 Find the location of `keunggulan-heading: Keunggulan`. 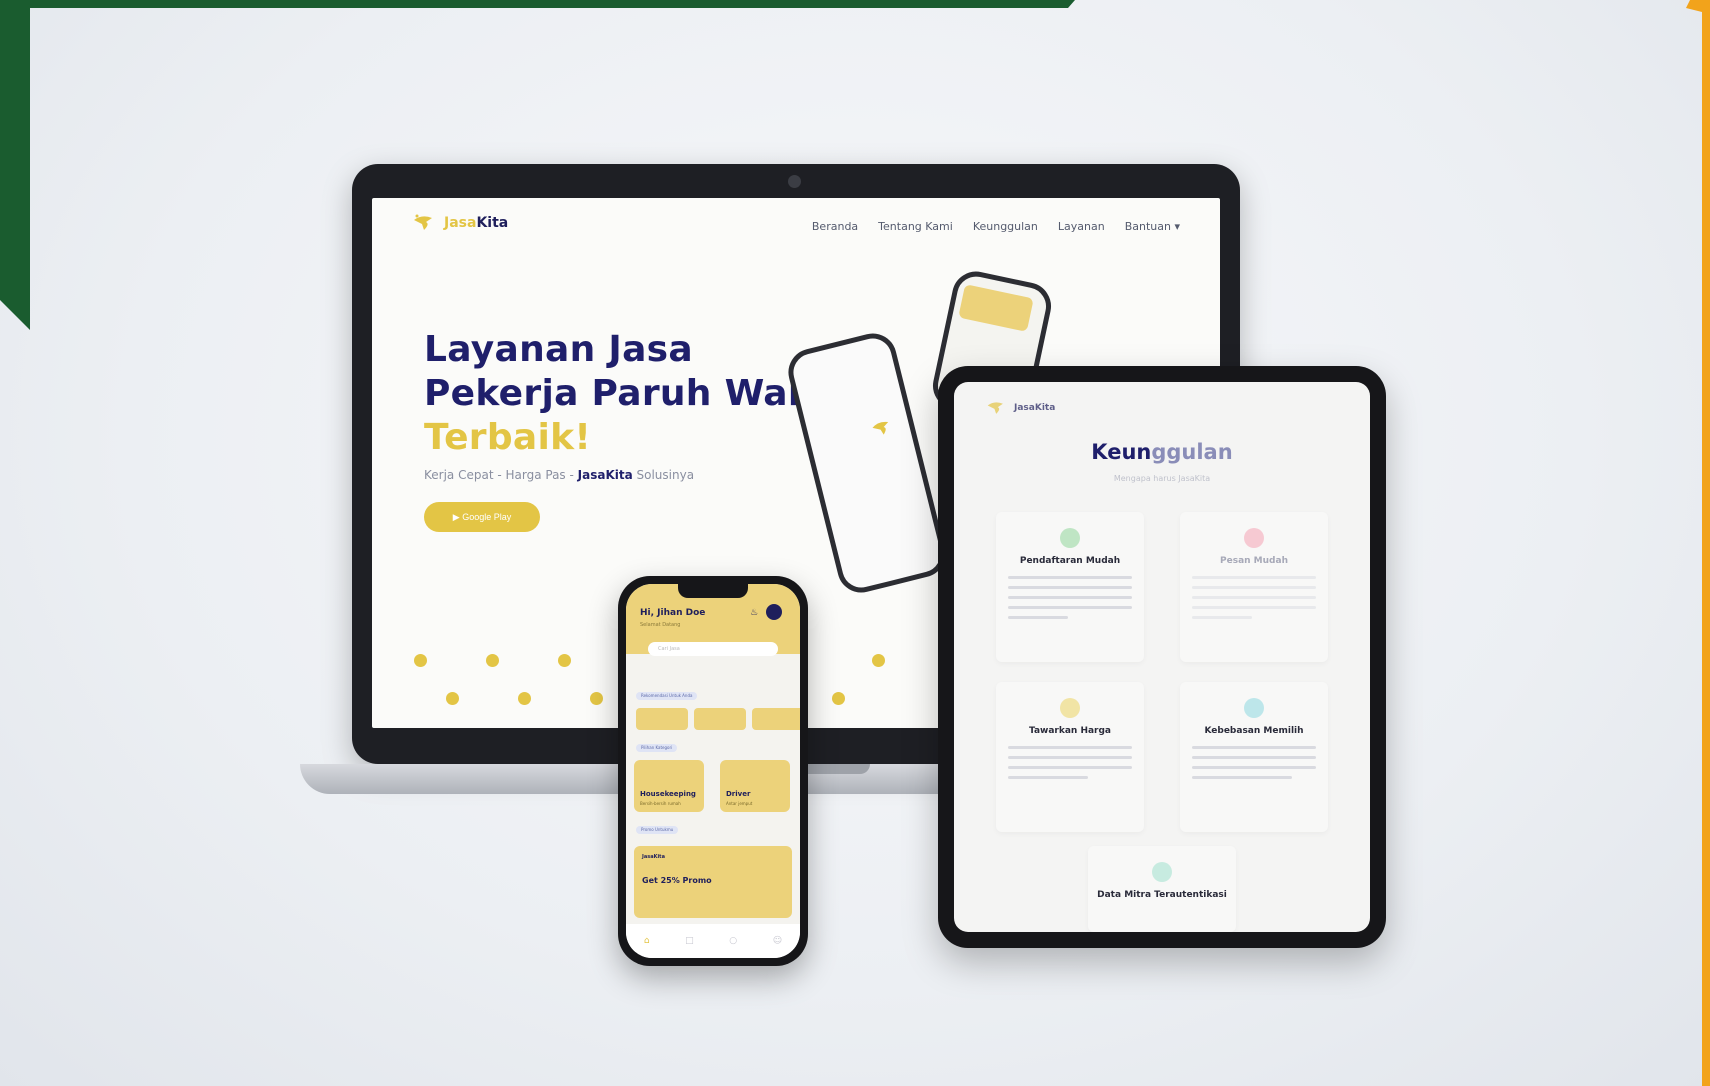

keunggulan-heading: Keunggulan is located at coordinates (1162, 452).